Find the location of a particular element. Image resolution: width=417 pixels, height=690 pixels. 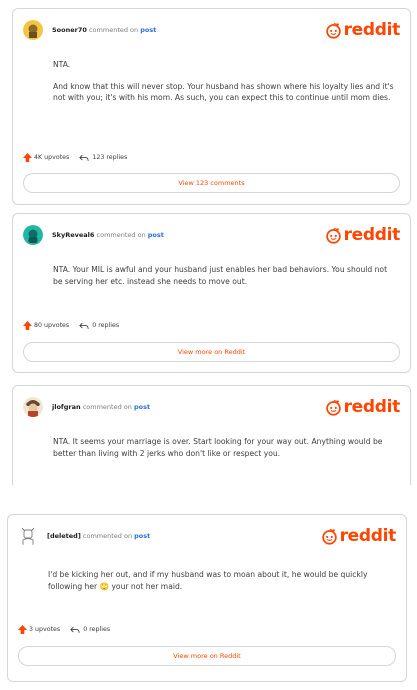

replies-count: 123 replies is located at coordinates (103, 158).